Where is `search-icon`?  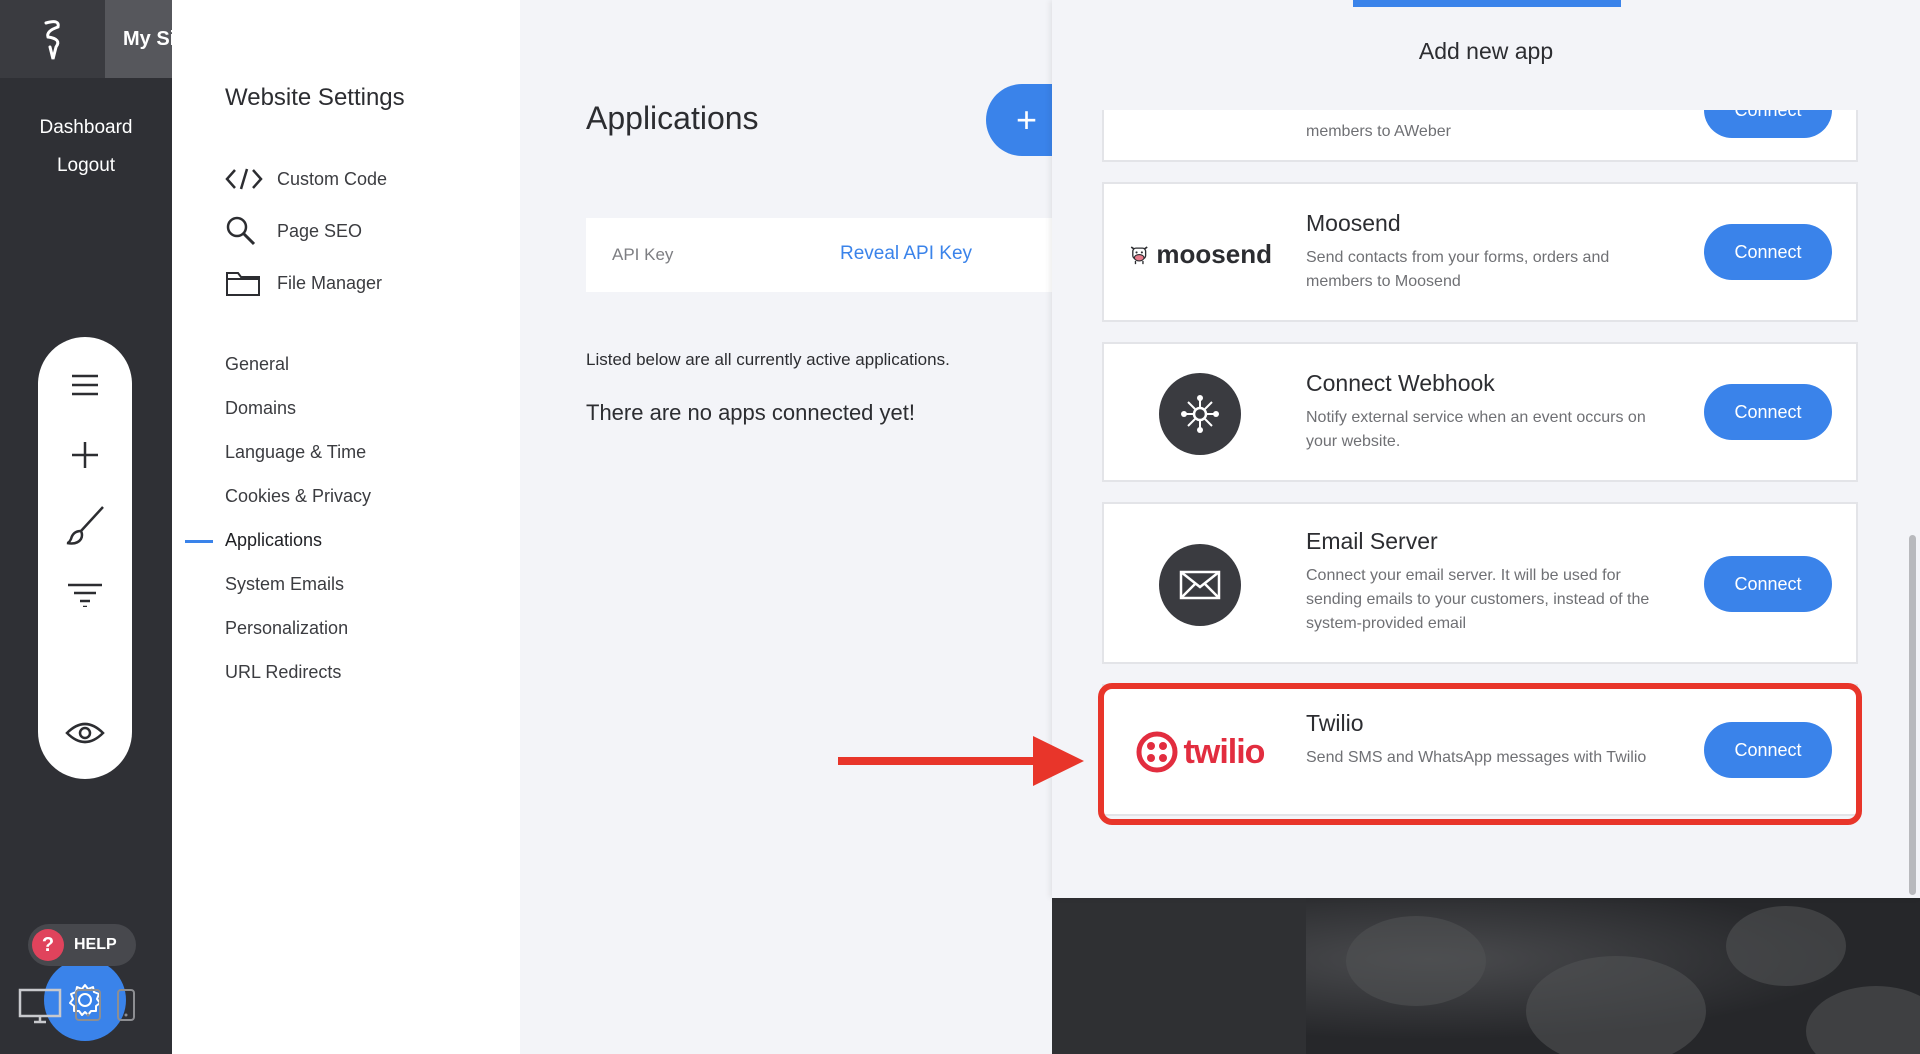
search-icon is located at coordinates (245, 231).